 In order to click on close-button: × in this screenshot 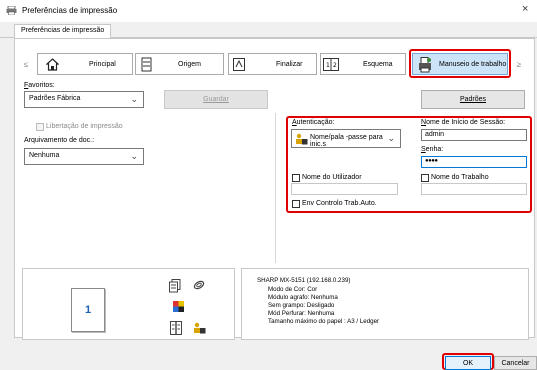, I will do `click(525, 9)`.